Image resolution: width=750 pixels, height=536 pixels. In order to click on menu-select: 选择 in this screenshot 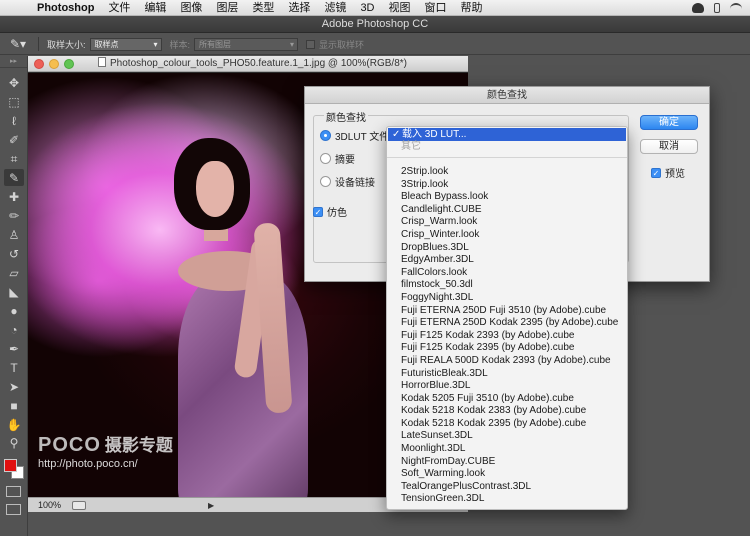, I will do `click(299, 8)`.